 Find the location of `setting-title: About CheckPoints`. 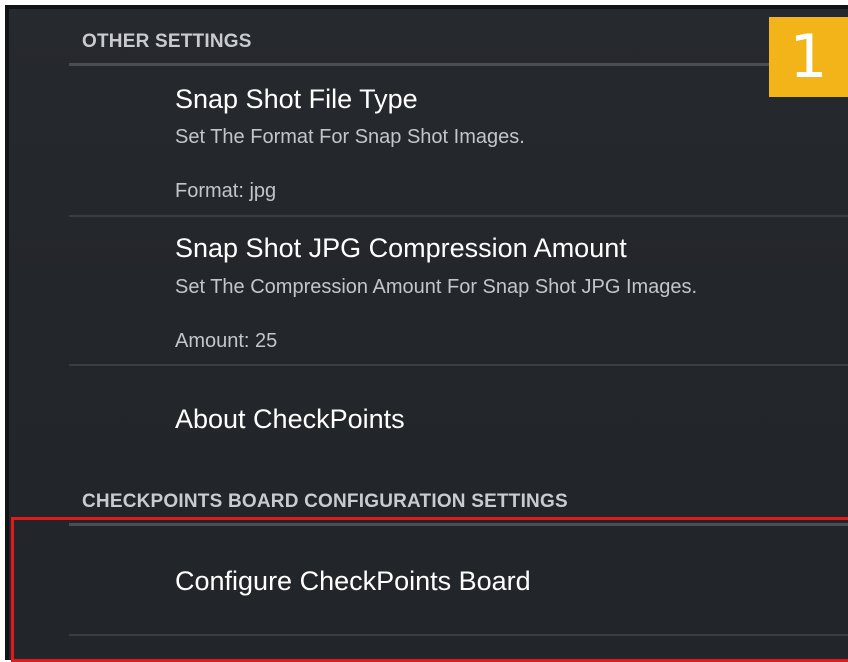

setting-title: About CheckPoints is located at coordinates (290, 419).